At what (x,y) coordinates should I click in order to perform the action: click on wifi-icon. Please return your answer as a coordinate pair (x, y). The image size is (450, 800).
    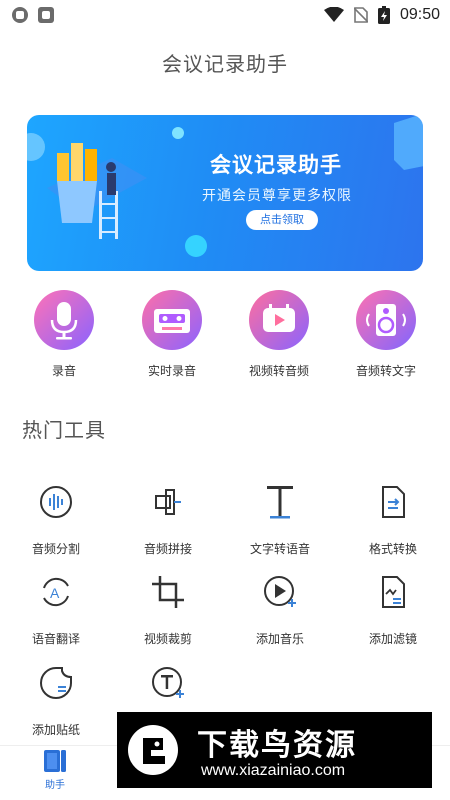
    Looking at the image, I should click on (333, 14).